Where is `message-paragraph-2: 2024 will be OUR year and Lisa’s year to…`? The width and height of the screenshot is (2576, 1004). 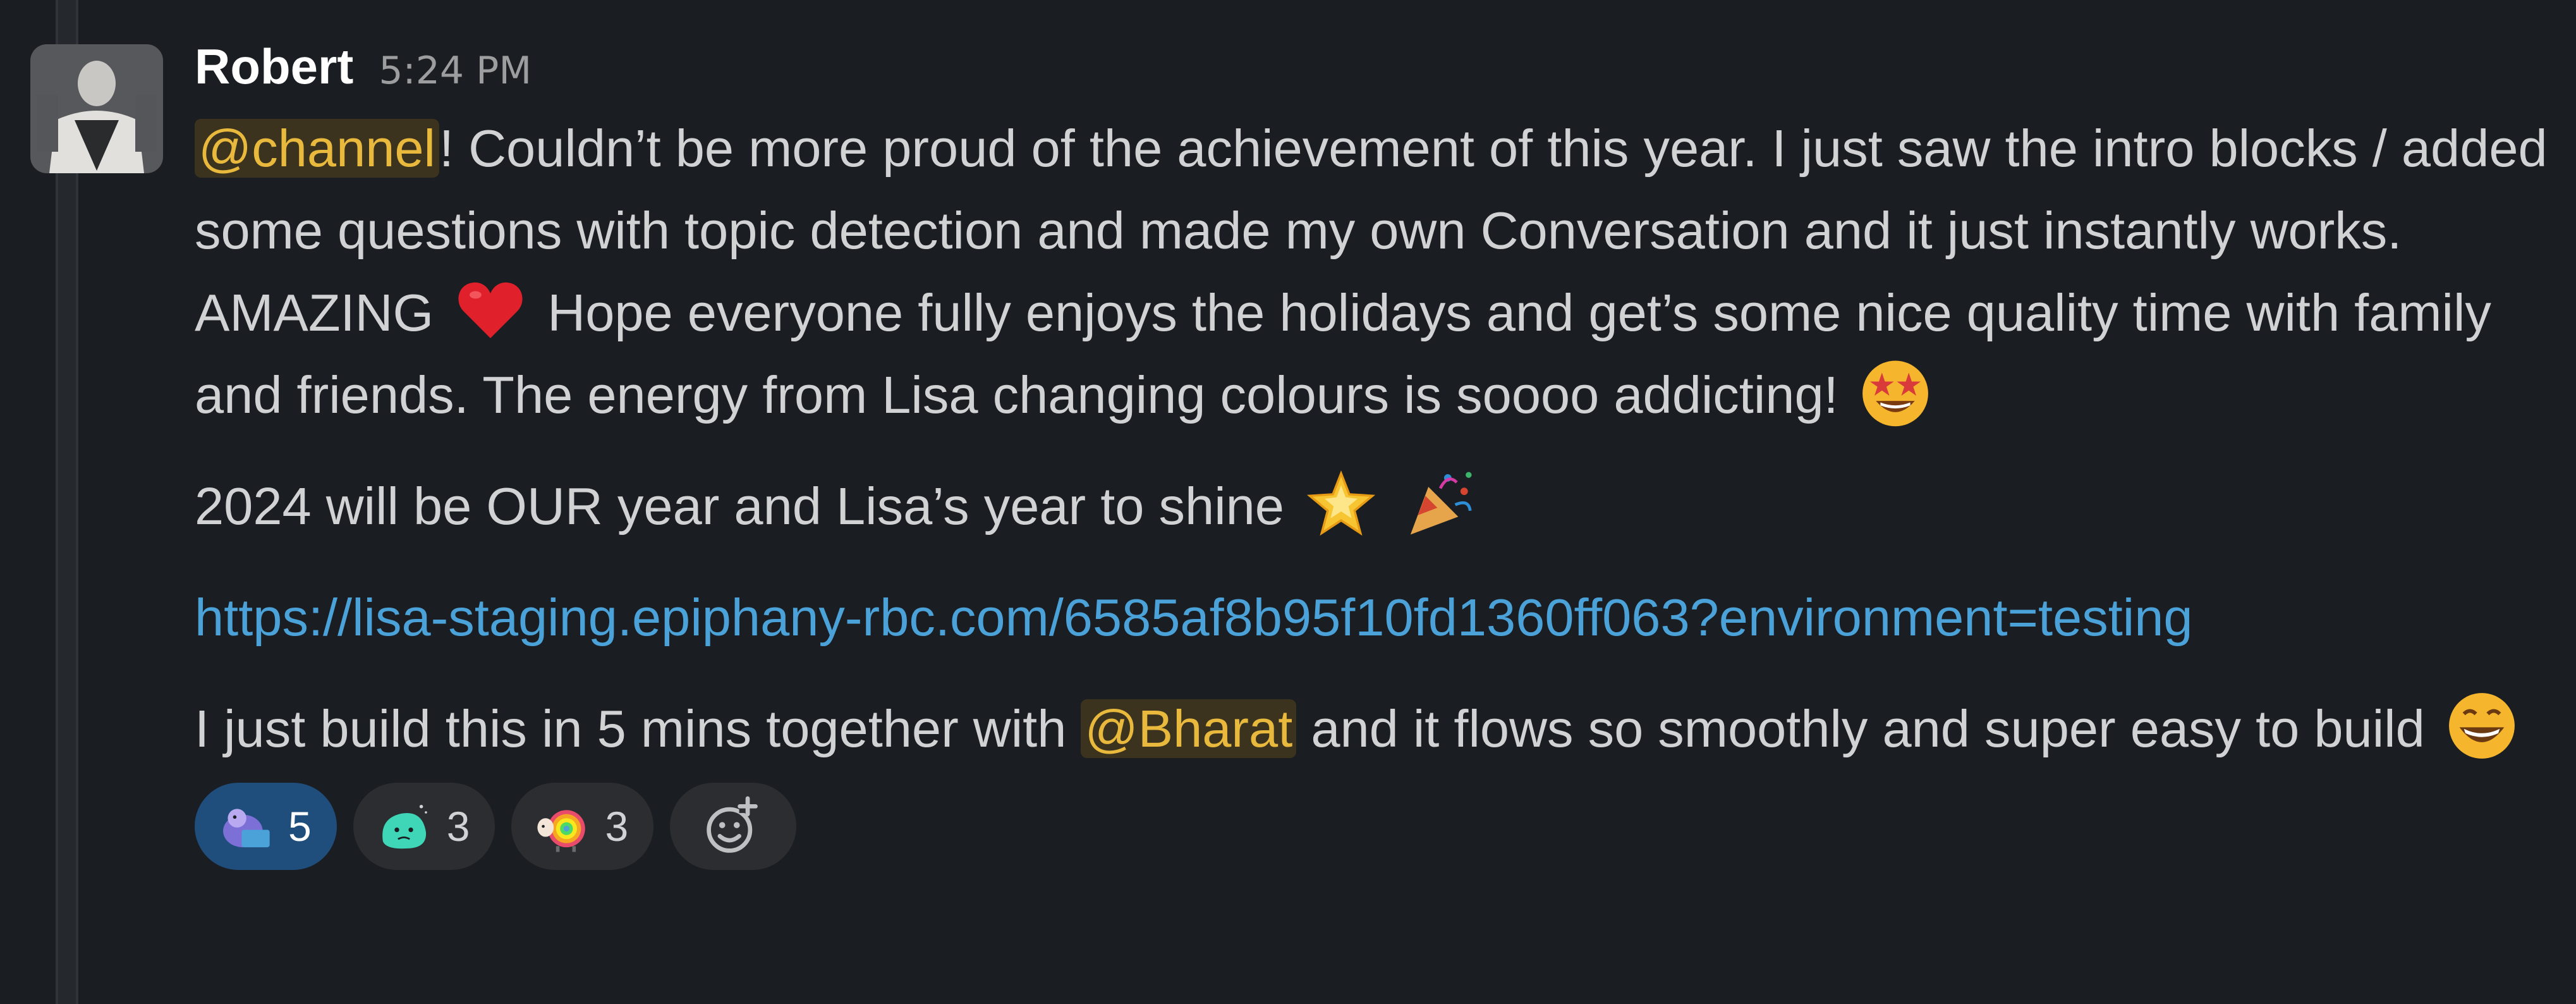
message-paragraph-2: 2024 will be OUR year and Lisa’s year to… is located at coordinates (1377, 506).